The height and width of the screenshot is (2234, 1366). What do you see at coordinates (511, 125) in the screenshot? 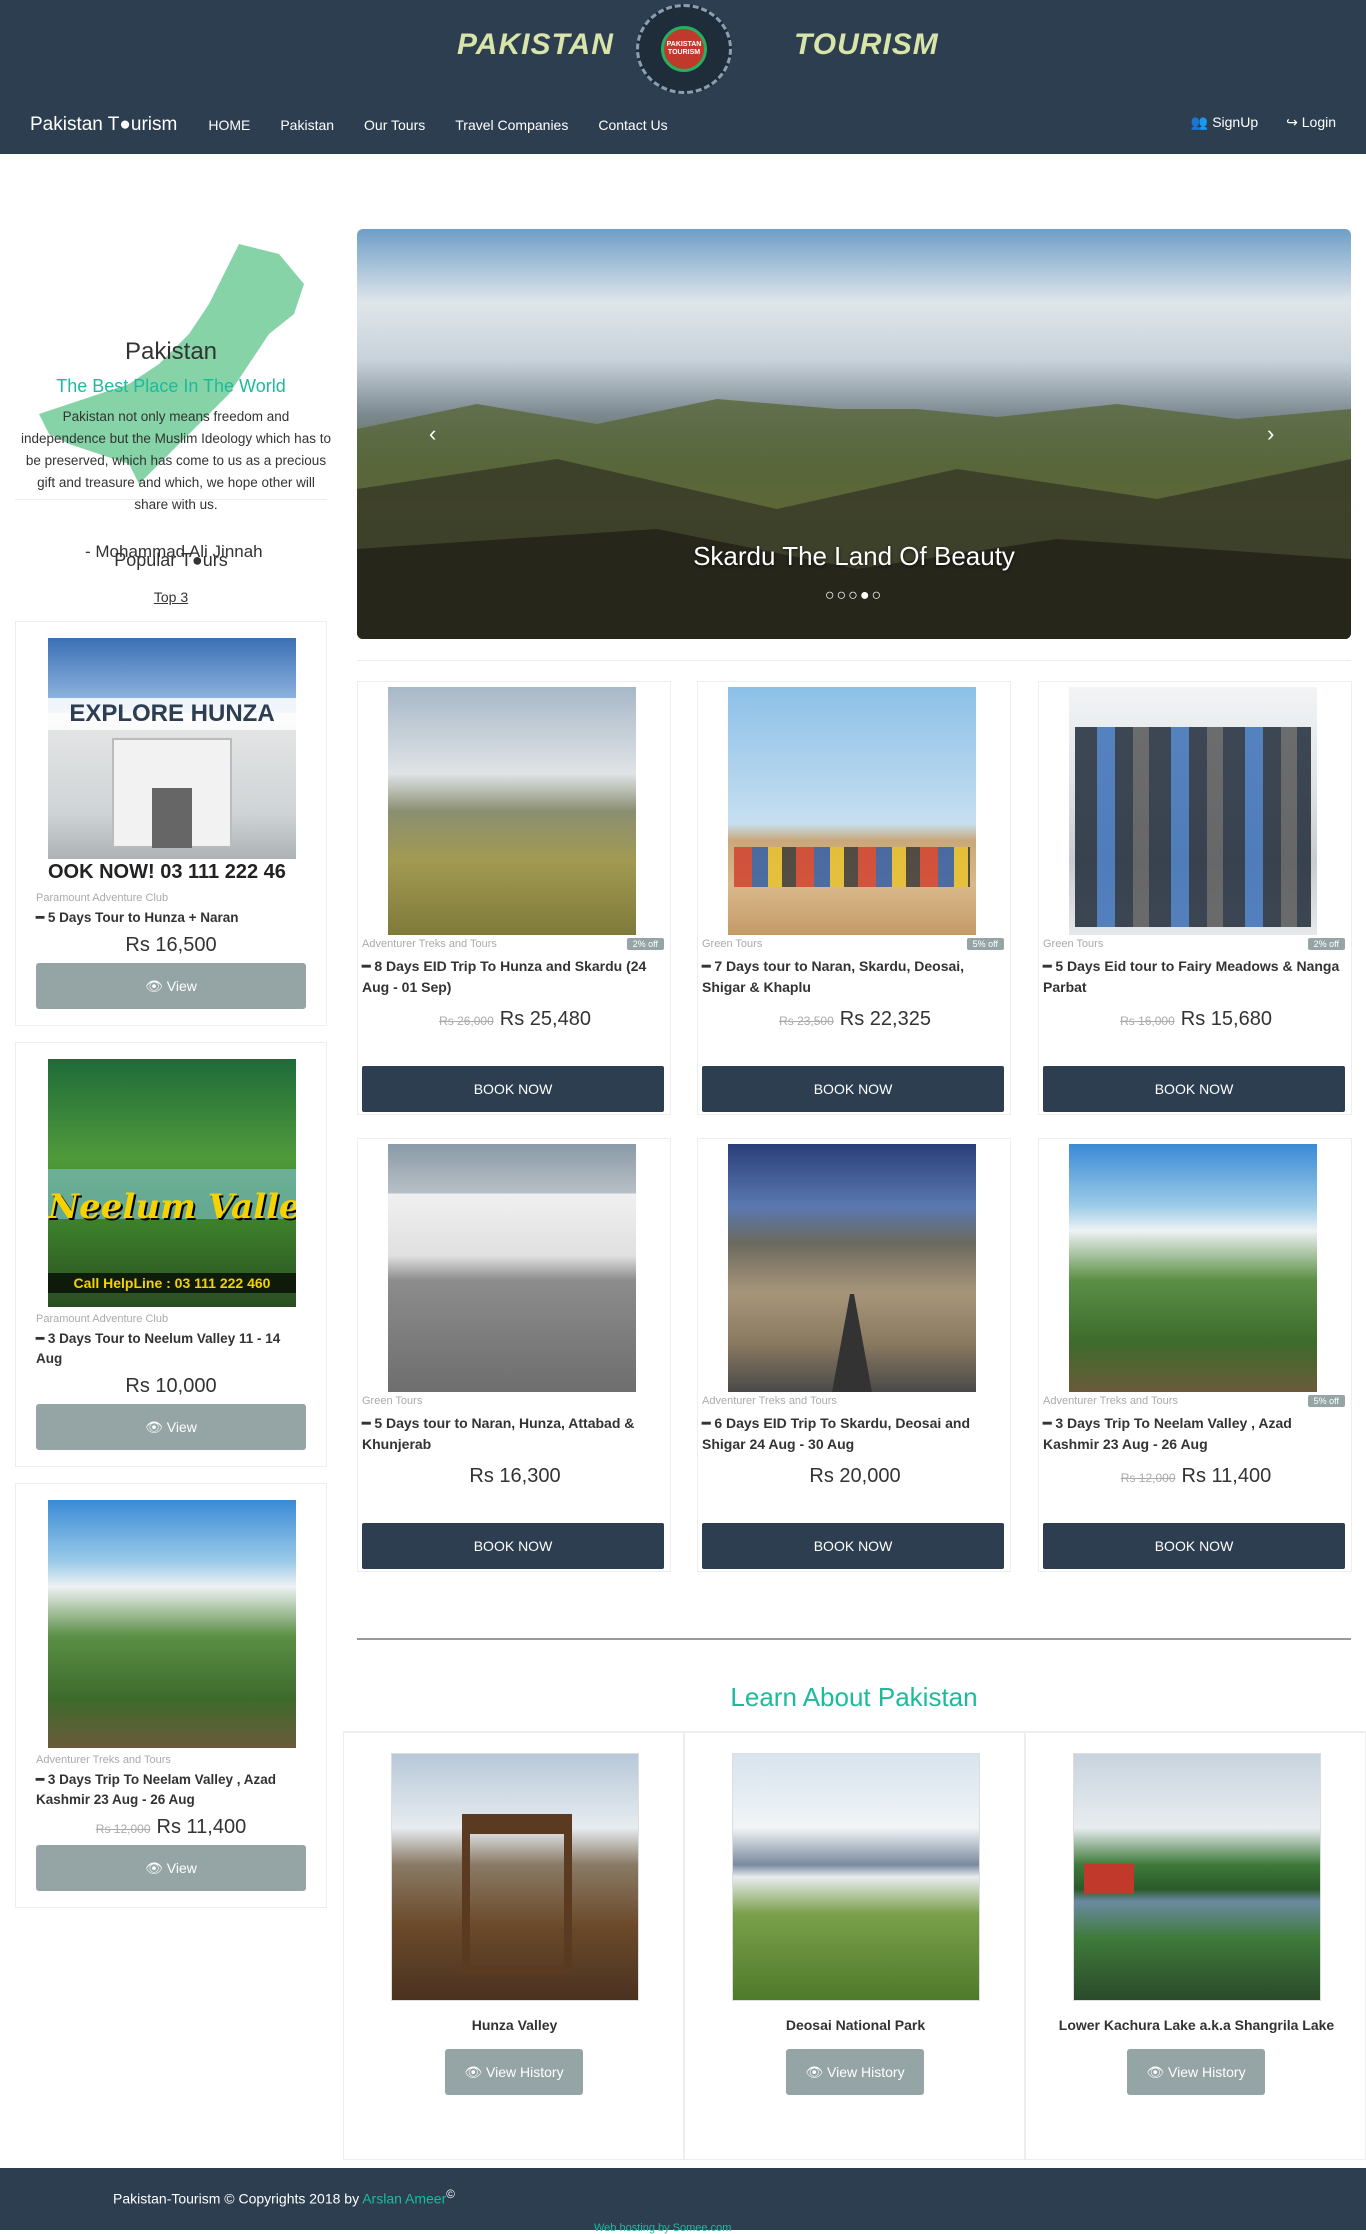
I see `nav-travel-companies: Travel Companies` at bounding box center [511, 125].